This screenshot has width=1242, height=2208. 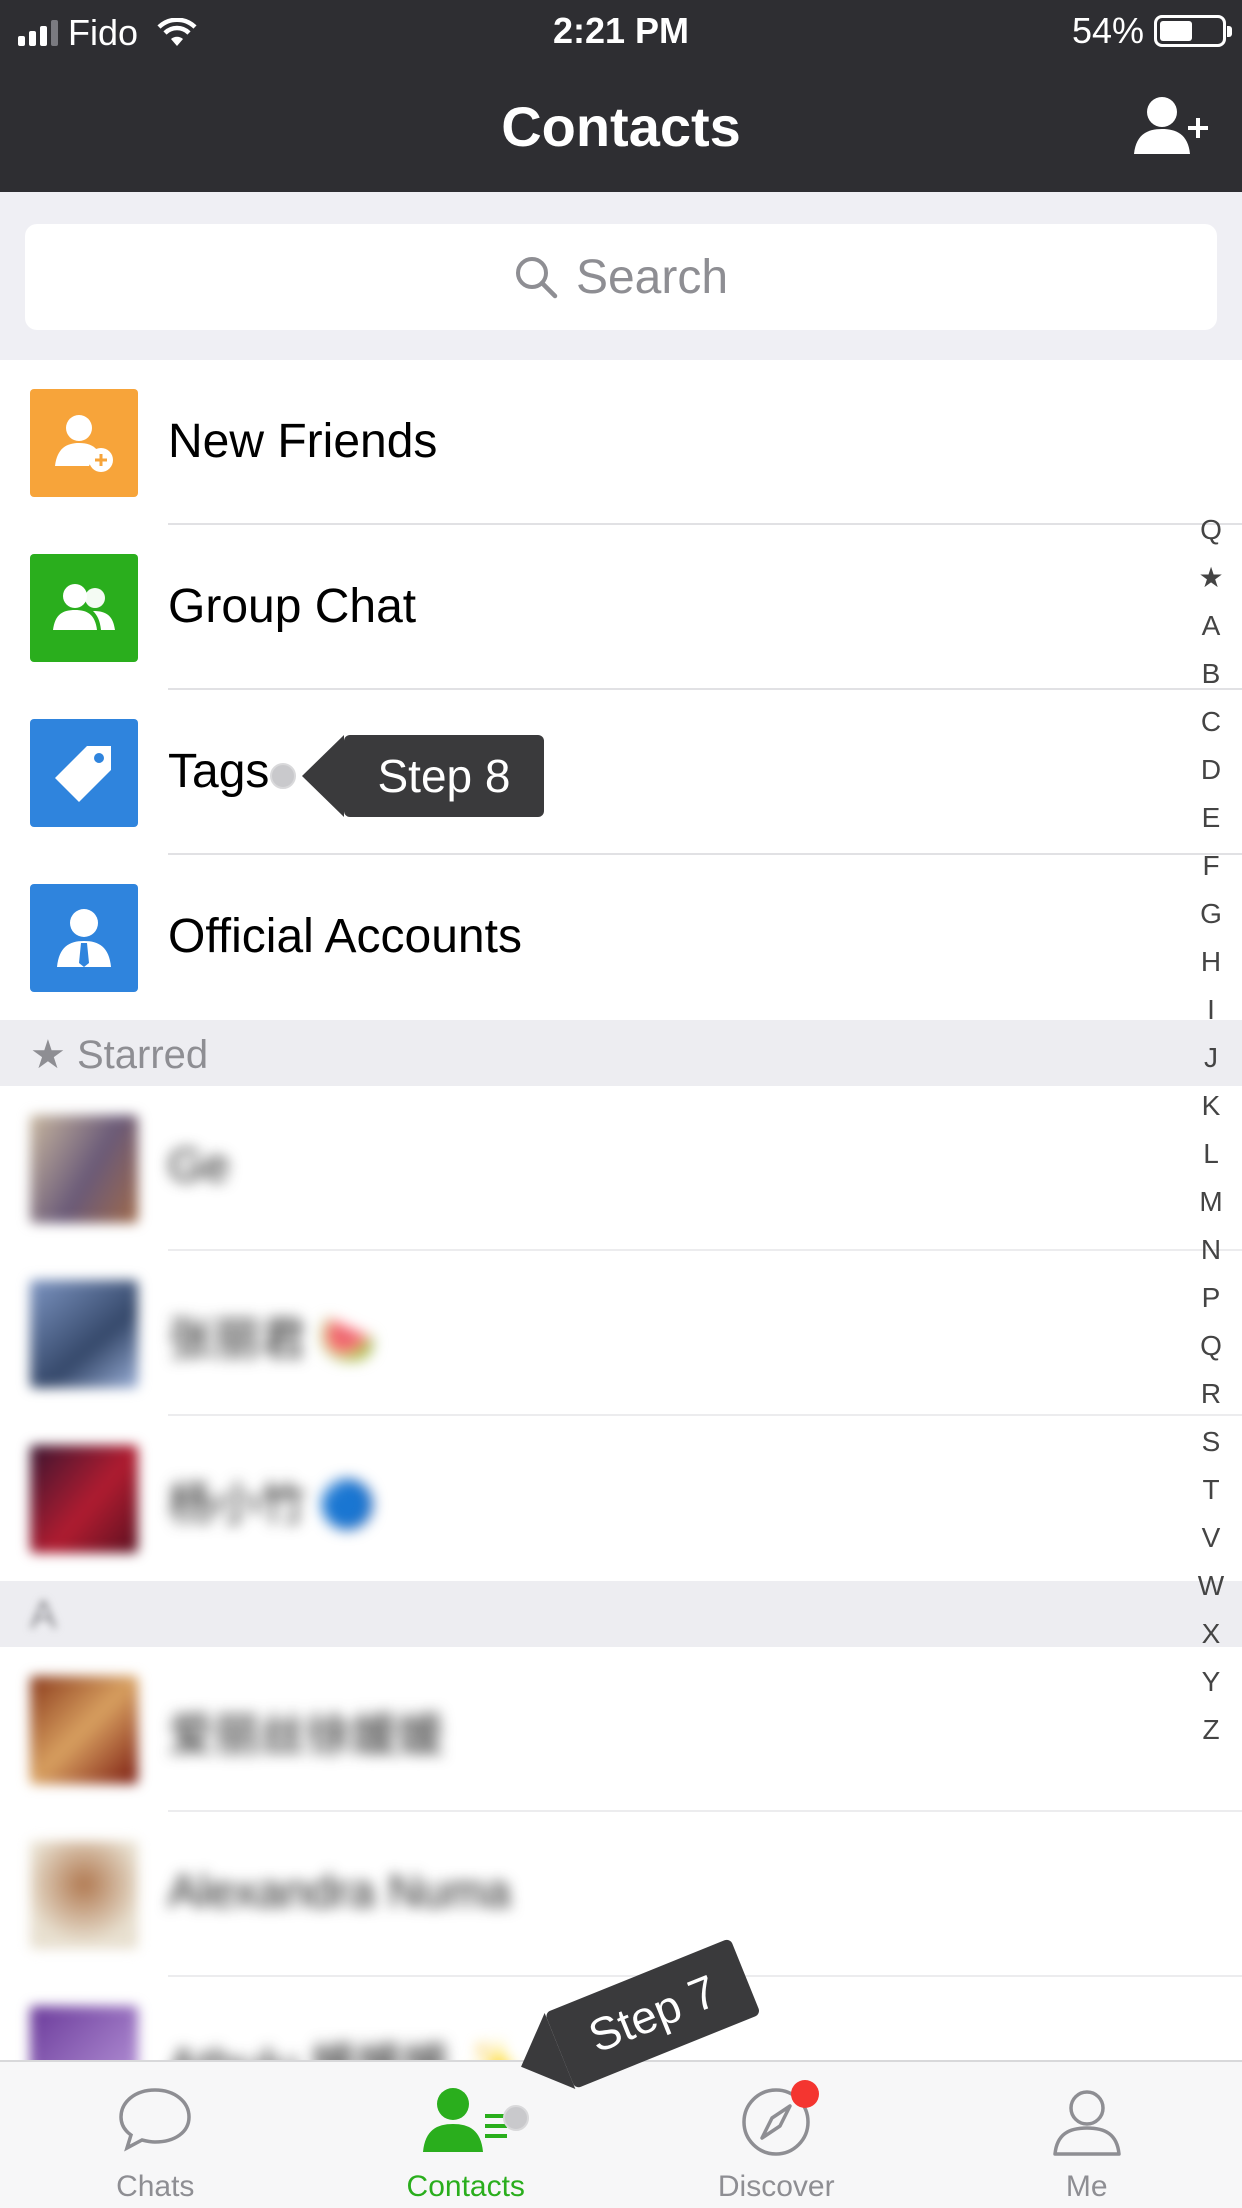 I want to click on contact-name: 张丽君 🍉, so click(x=272, y=1339).